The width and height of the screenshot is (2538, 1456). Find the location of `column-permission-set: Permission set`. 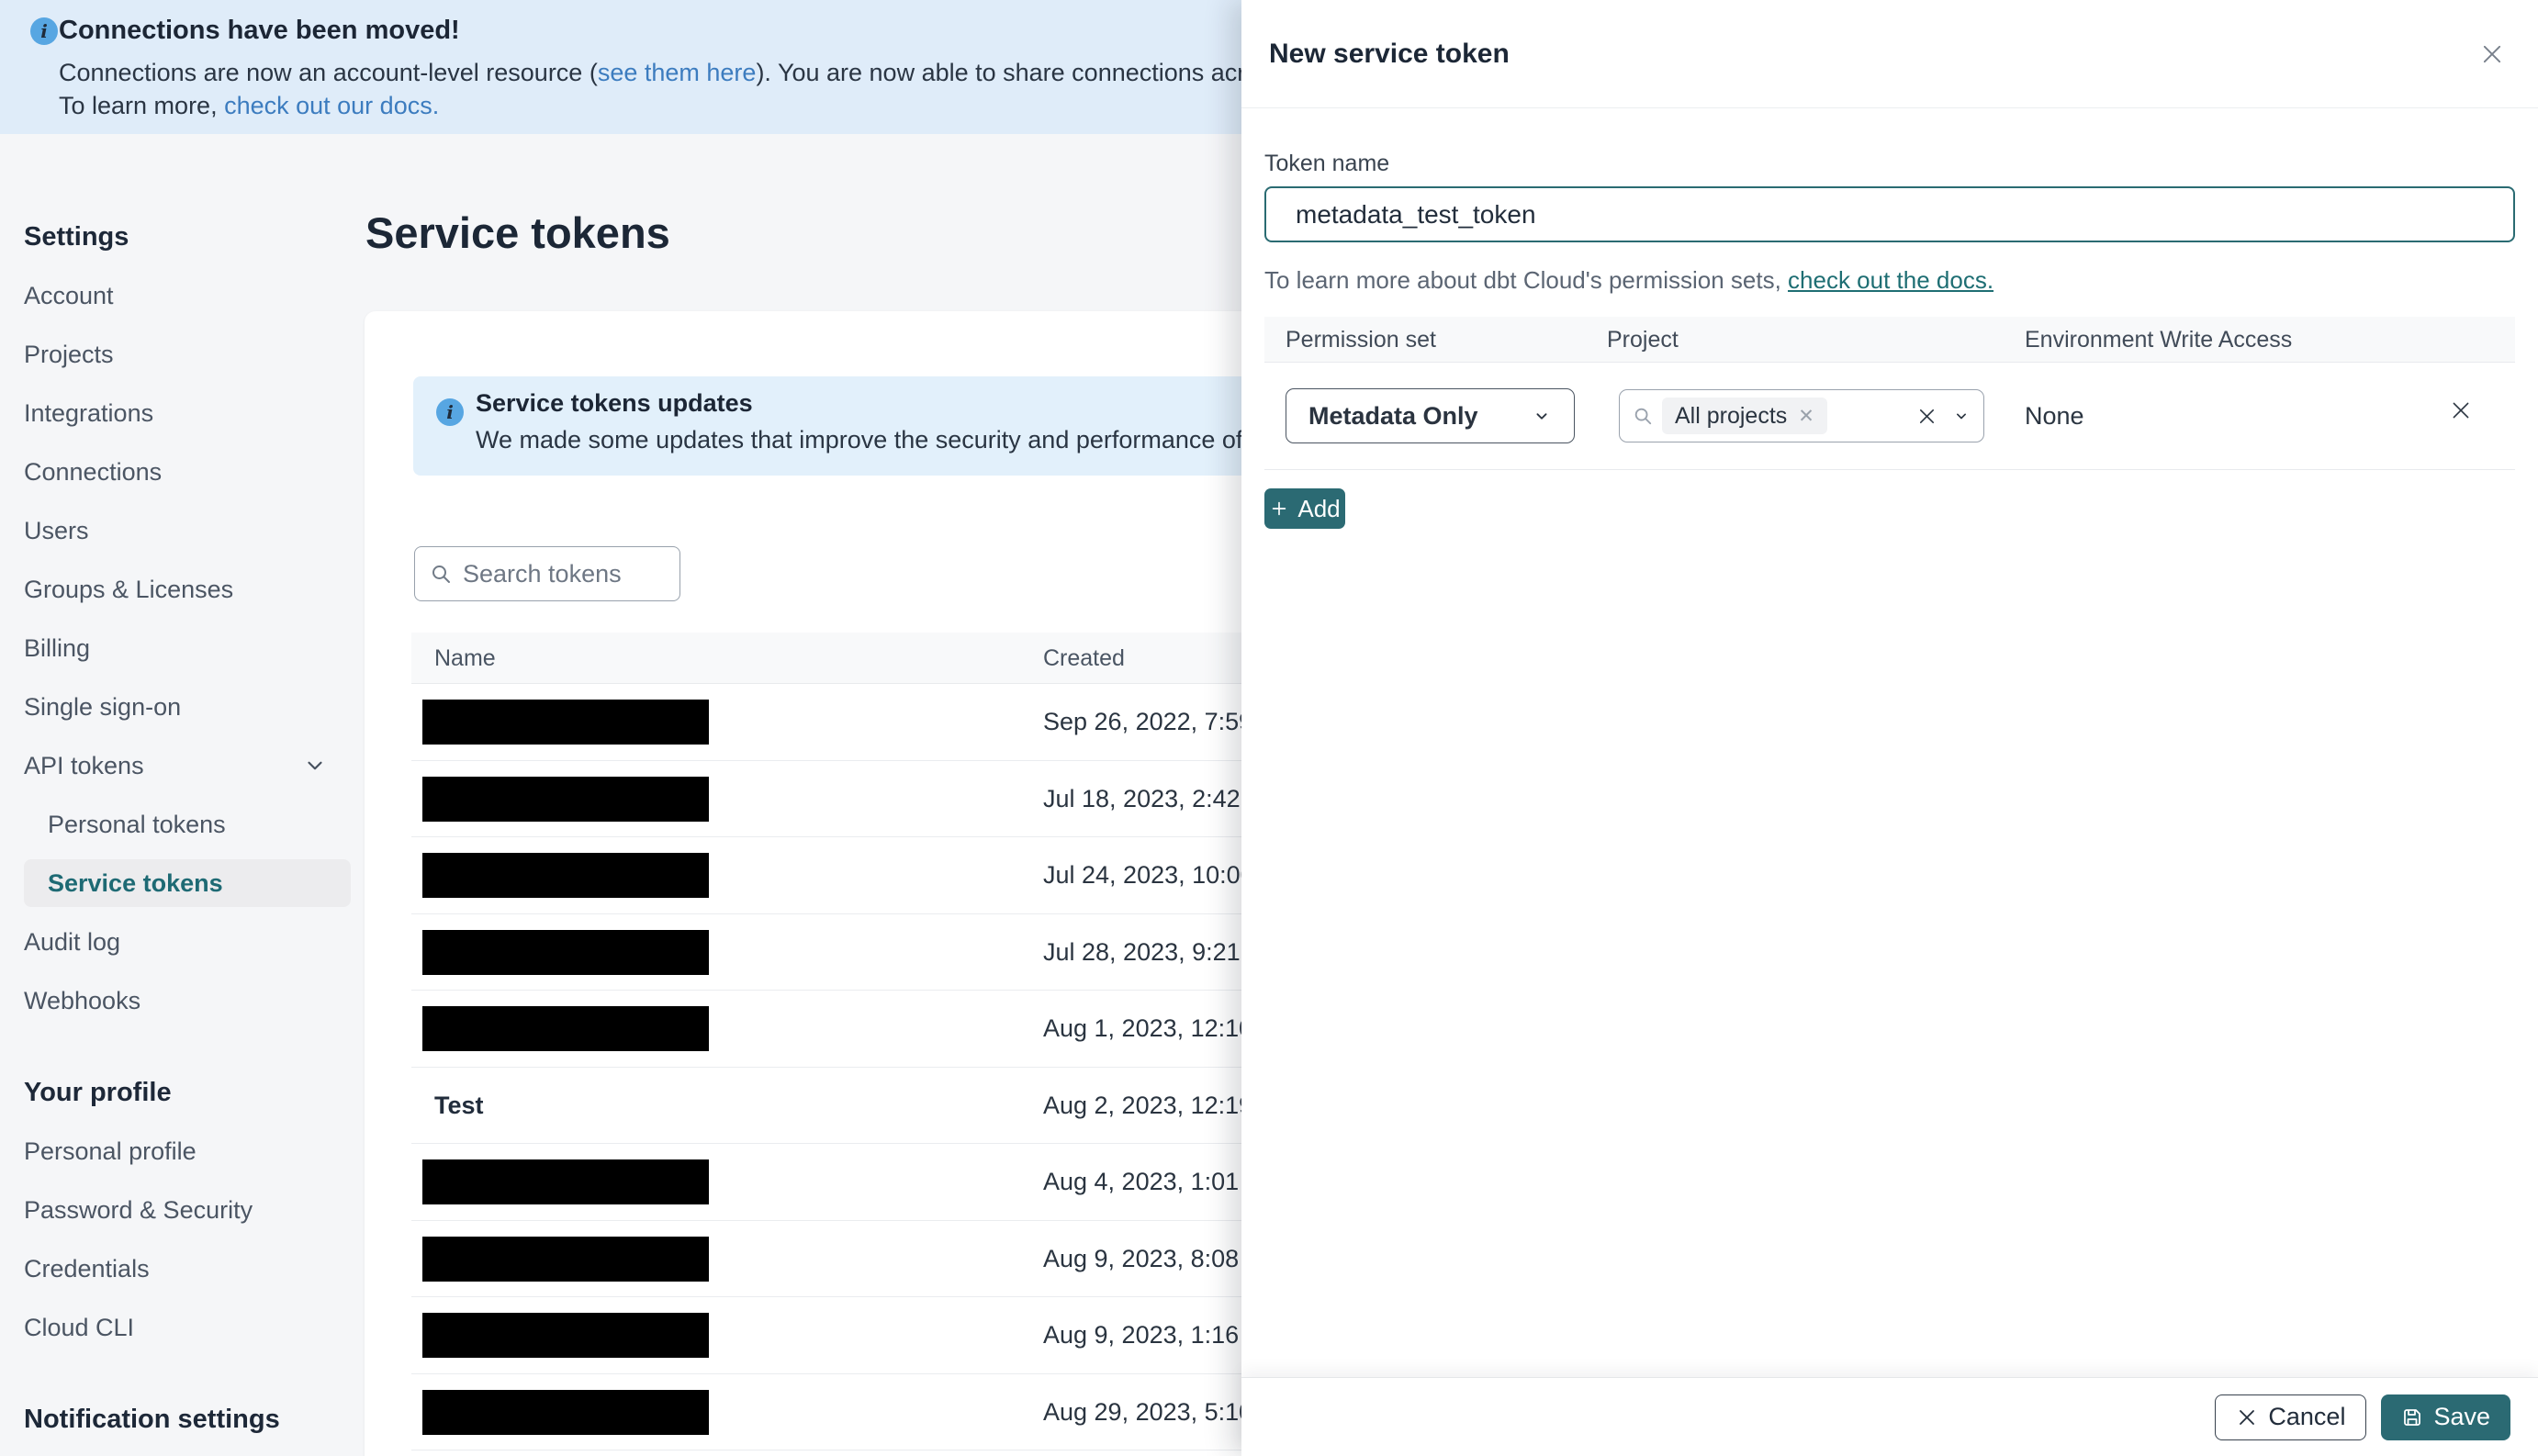

column-permission-set: Permission set is located at coordinates (1361, 340).